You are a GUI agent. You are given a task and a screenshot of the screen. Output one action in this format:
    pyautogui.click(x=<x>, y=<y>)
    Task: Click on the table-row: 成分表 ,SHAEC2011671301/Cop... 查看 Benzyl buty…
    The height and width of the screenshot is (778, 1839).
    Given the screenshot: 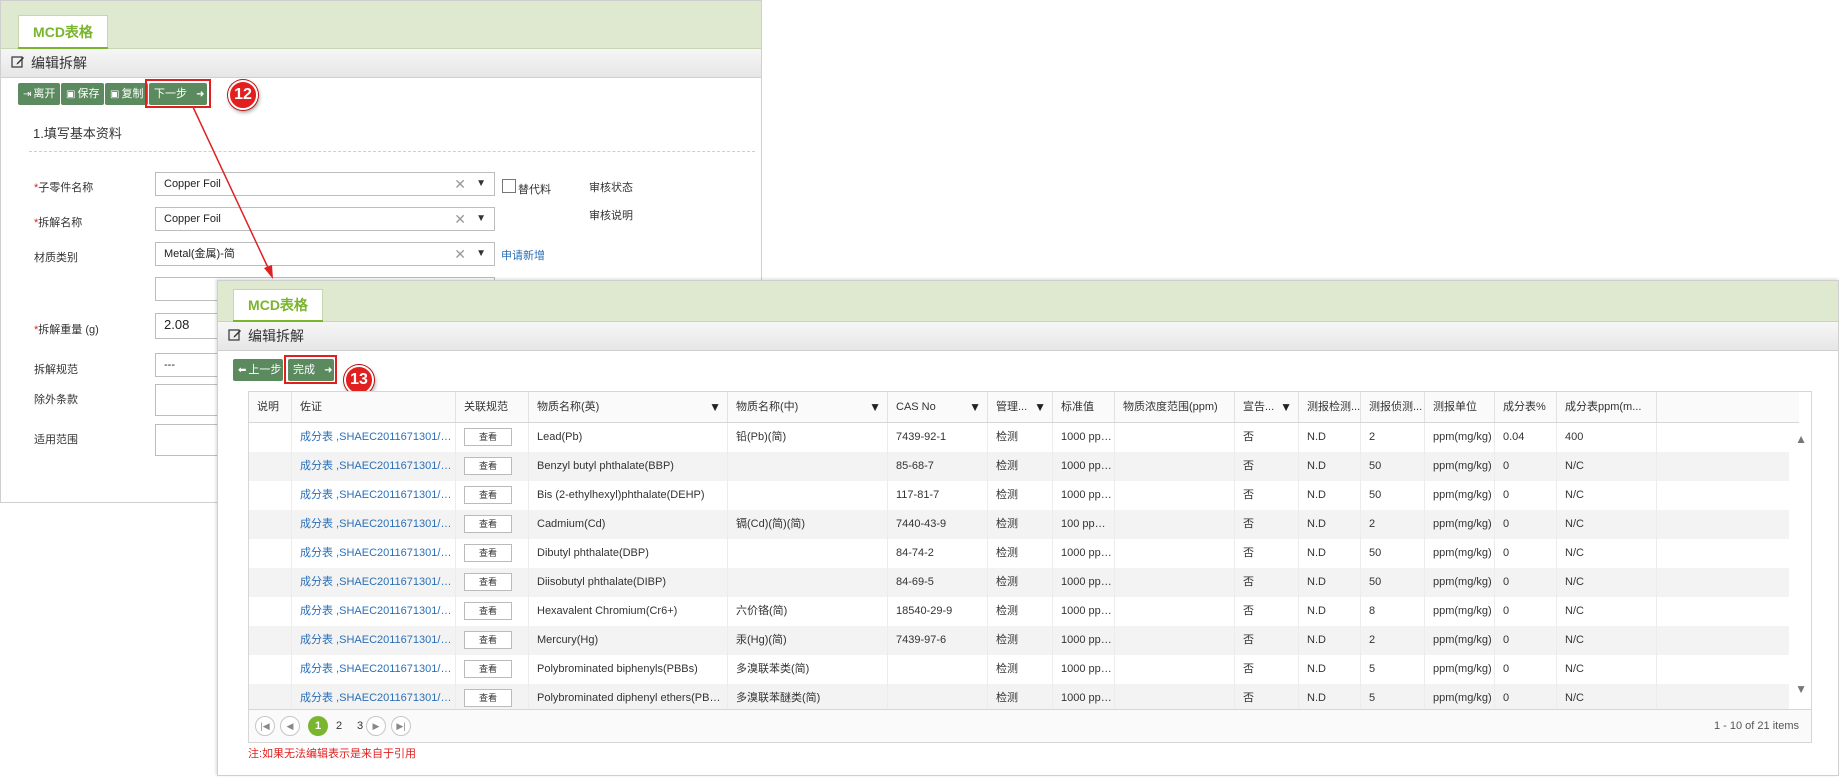 What is the action you would take?
    pyautogui.click(x=1019, y=466)
    